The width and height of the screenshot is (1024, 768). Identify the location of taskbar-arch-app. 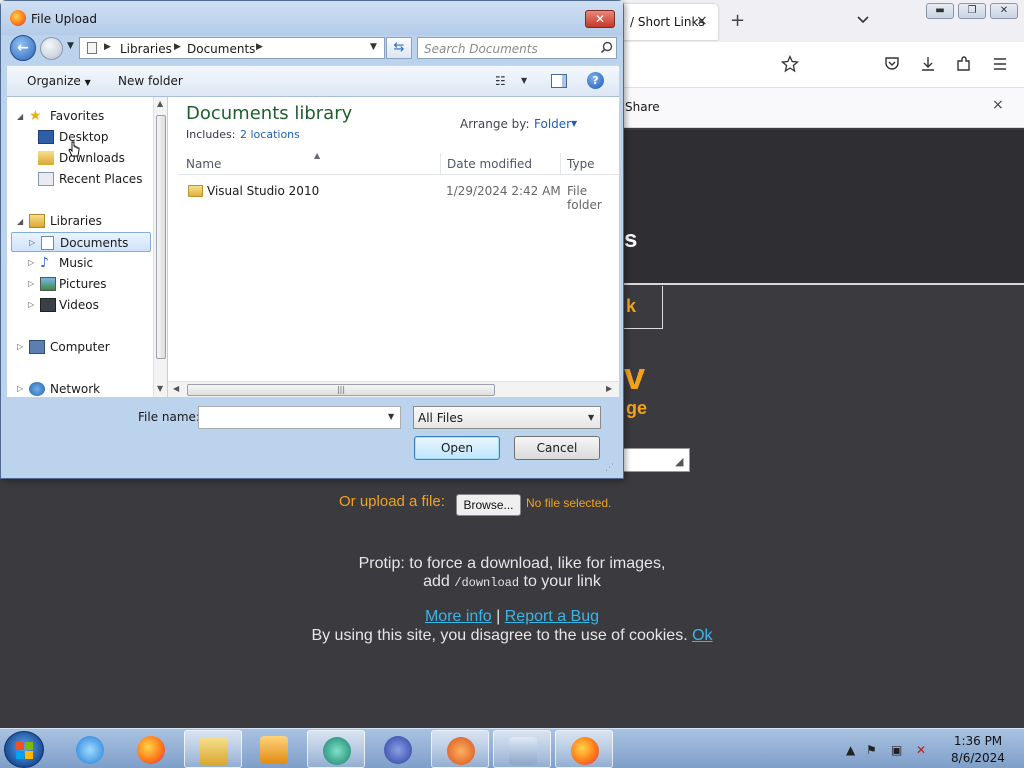
(460, 749).